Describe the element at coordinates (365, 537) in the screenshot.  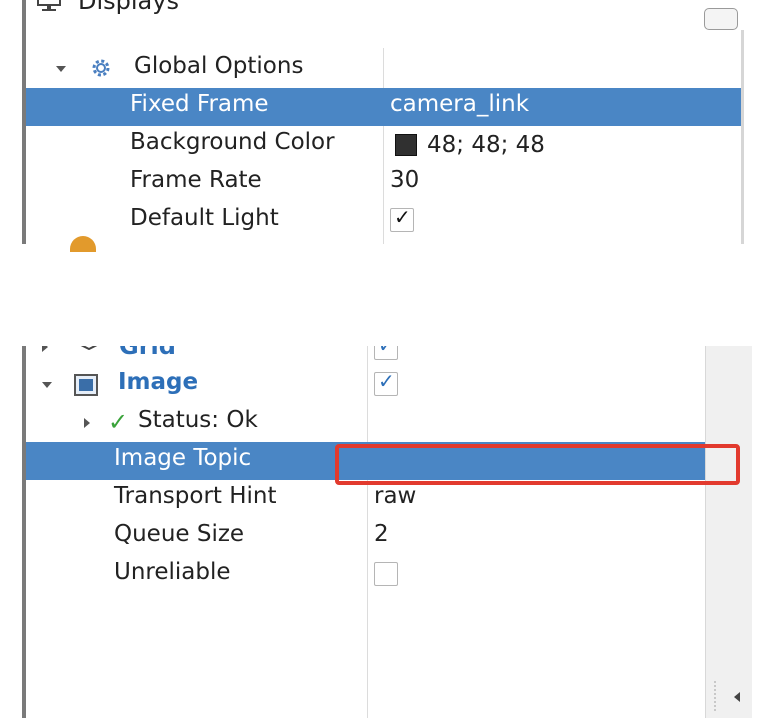
I see `property-row-queue-size: Queue Size 2` at that location.